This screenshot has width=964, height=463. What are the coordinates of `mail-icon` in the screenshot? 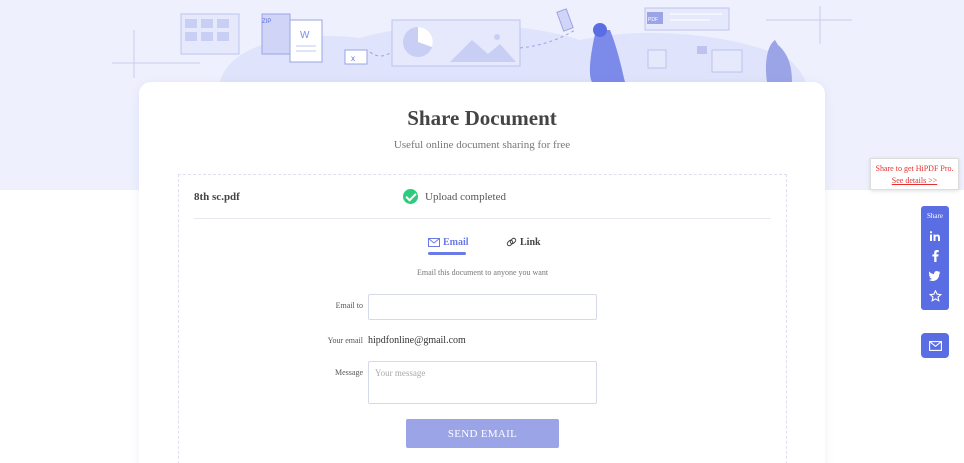 It's located at (935, 345).